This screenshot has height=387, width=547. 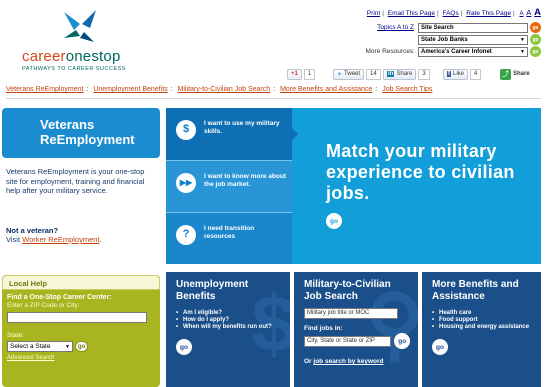 I want to click on tweet-button: ✦ Tweet, so click(x=349, y=74).